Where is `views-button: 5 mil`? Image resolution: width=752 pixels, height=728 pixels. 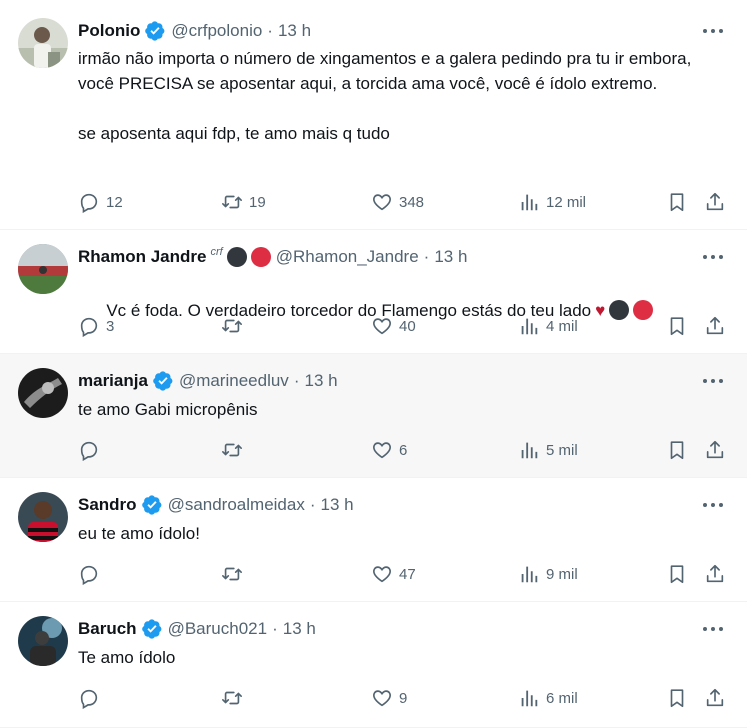
views-button: 5 mil is located at coordinates (548, 450).